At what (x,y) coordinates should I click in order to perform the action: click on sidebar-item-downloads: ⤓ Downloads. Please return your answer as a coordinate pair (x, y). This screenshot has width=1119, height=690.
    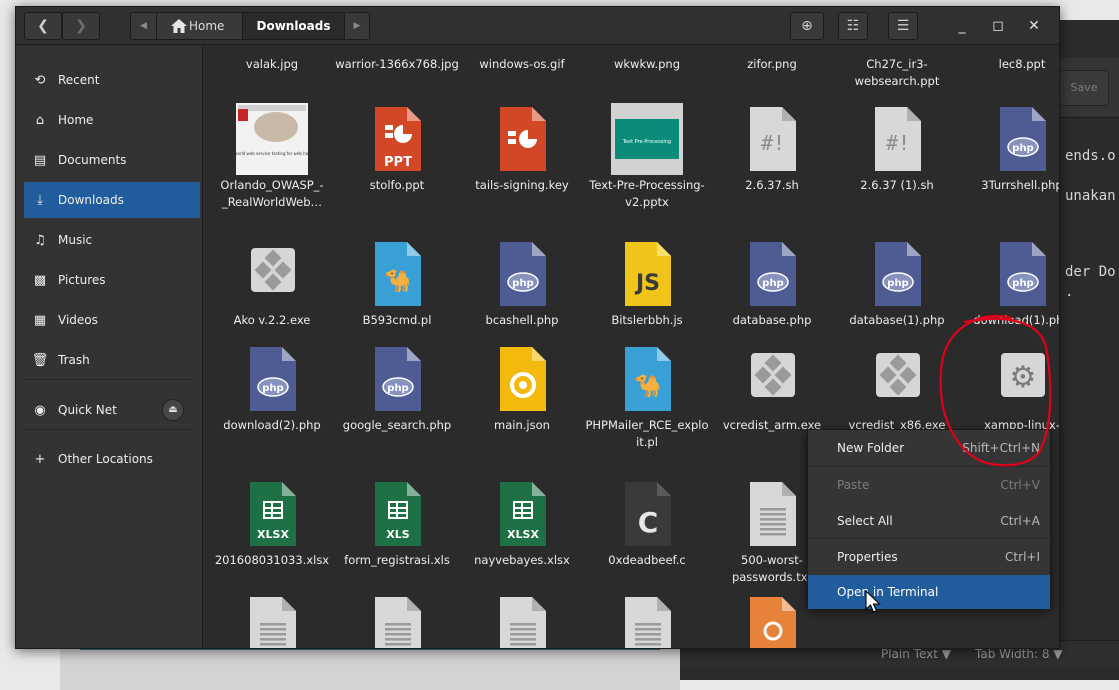
    Looking at the image, I should click on (112, 200).